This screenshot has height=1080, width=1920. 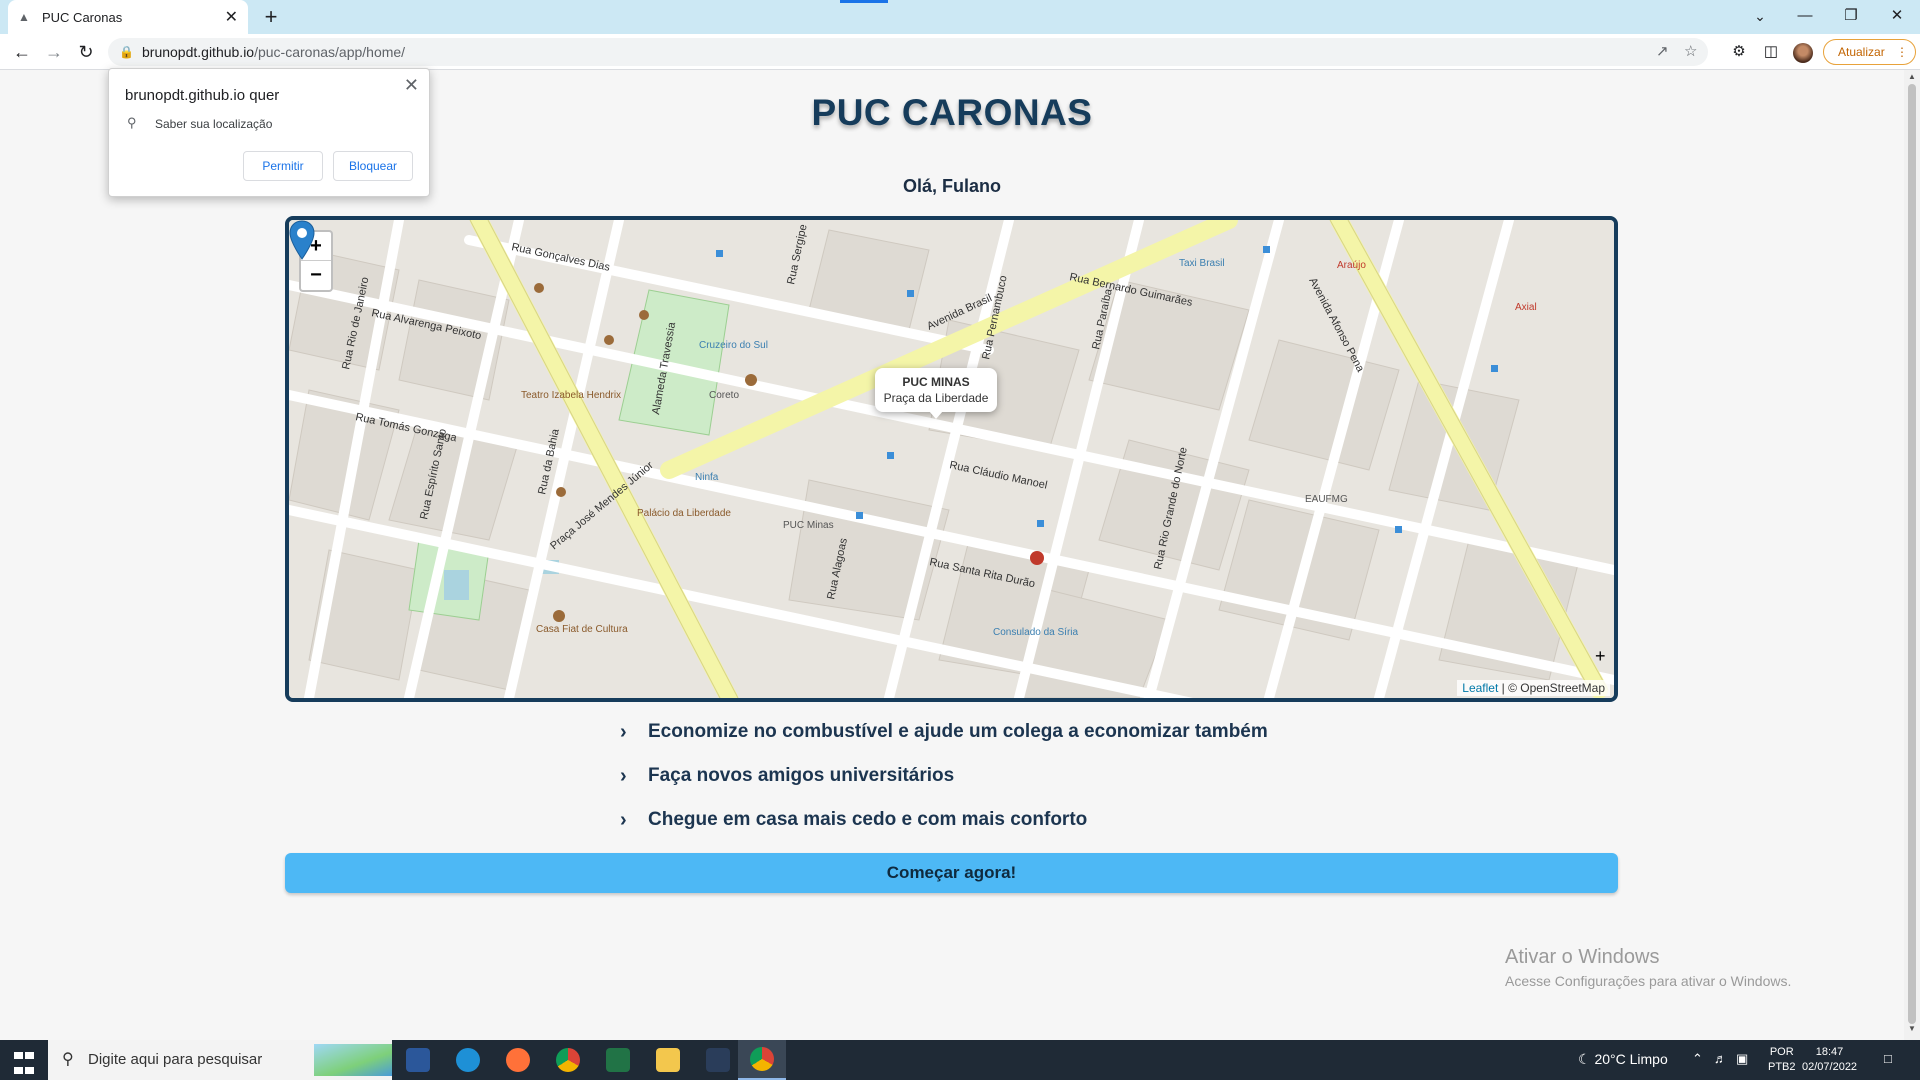 I want to click on reload-icon: ↻, so click(x=86, y=52).